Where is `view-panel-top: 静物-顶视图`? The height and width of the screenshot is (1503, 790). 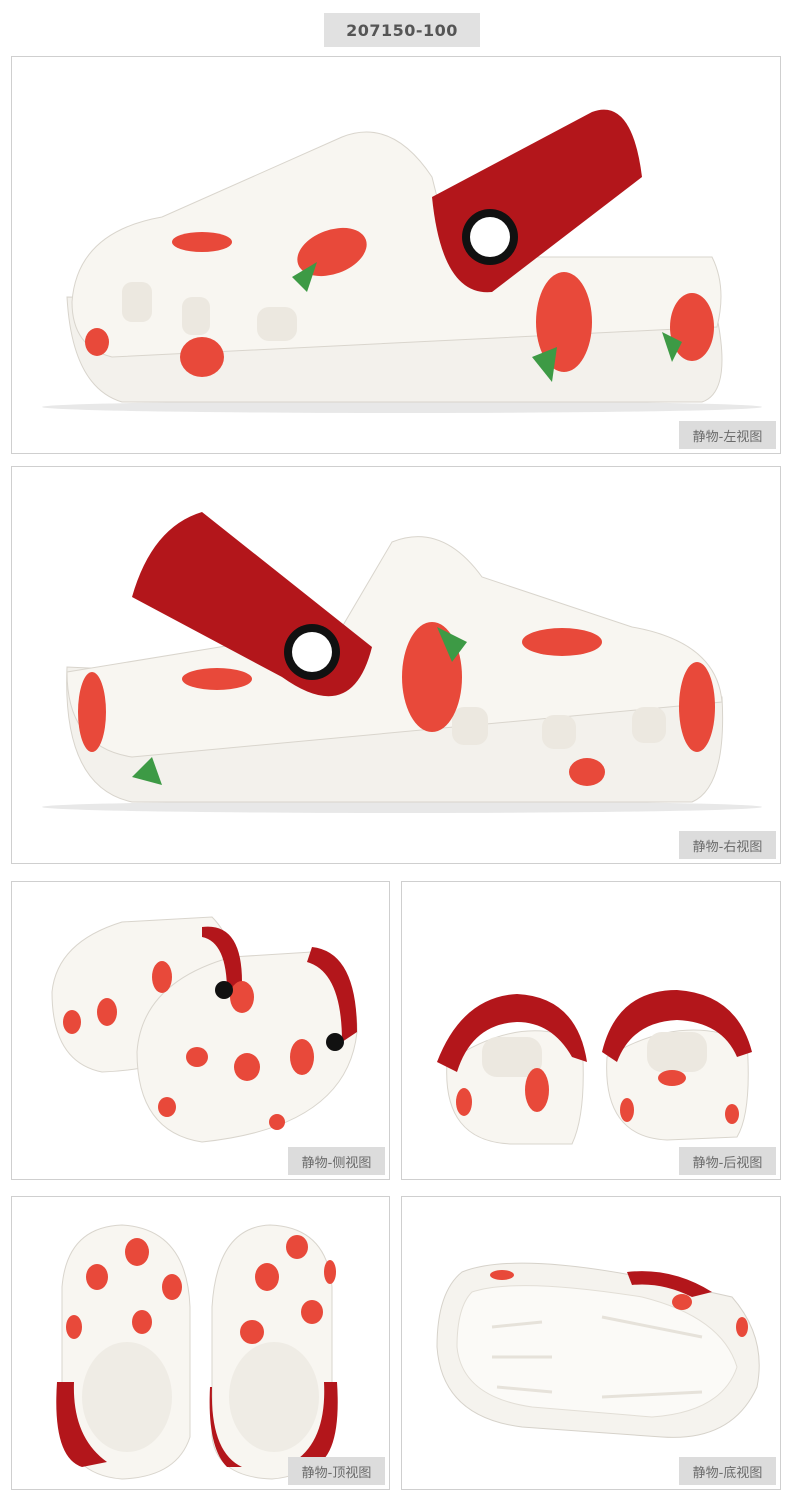 view-panel-top: 静物-顶视图 is located at coordinates (200, 1343).